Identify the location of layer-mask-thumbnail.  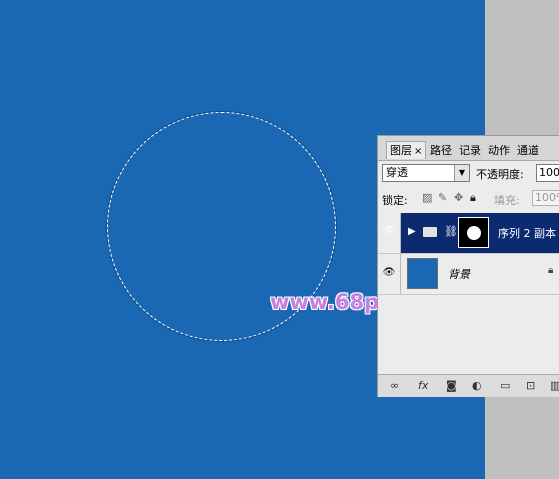
(473, 232).